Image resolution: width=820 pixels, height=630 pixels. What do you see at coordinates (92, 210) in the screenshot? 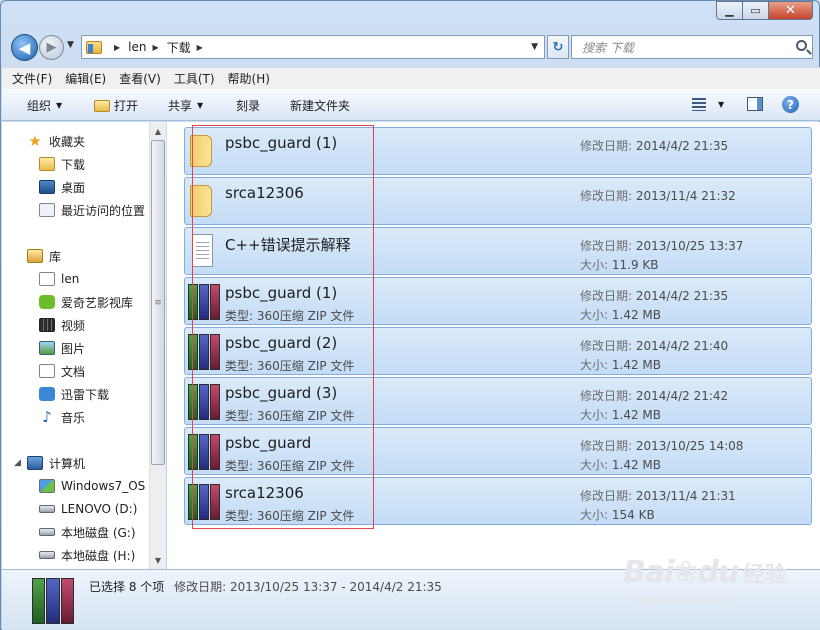
I see `nav-recent-places: 最近访问的位置` at bounding box center [92, 210].